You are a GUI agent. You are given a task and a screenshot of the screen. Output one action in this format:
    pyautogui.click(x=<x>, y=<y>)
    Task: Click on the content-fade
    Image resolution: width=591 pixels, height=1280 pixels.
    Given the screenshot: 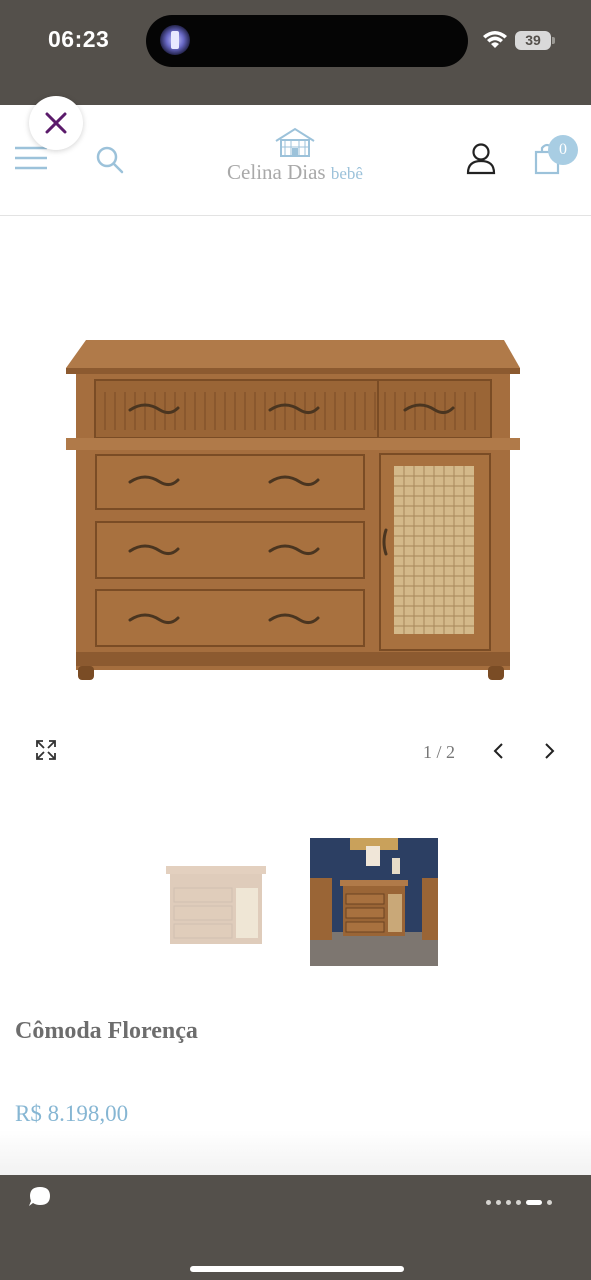 What is the action you would take?
    pyautogui.click(x=295, y=1152)
    